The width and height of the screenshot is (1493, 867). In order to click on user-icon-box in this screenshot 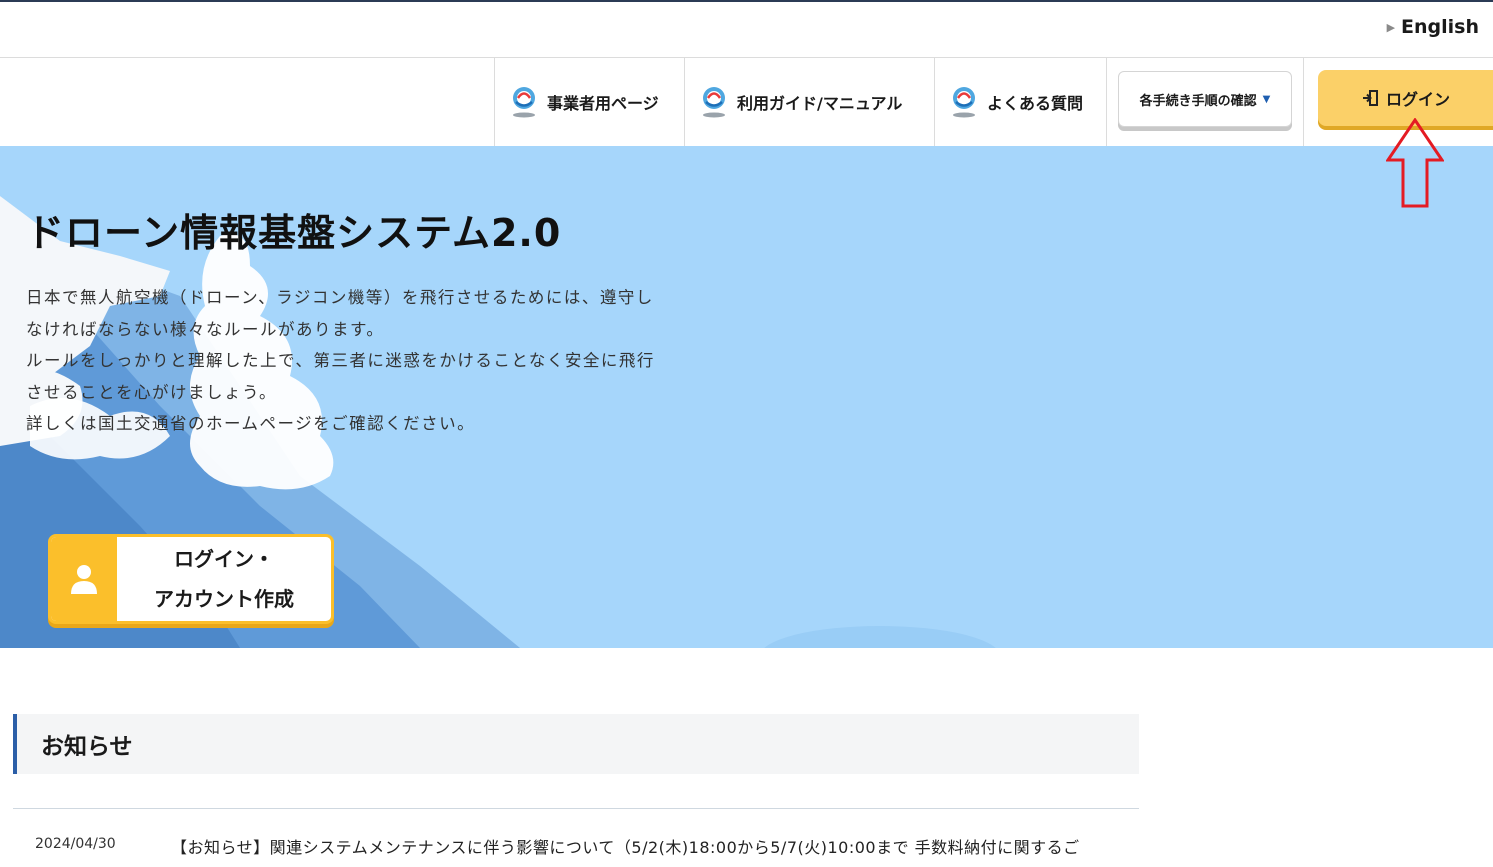, I will do `click(84, 579)`.